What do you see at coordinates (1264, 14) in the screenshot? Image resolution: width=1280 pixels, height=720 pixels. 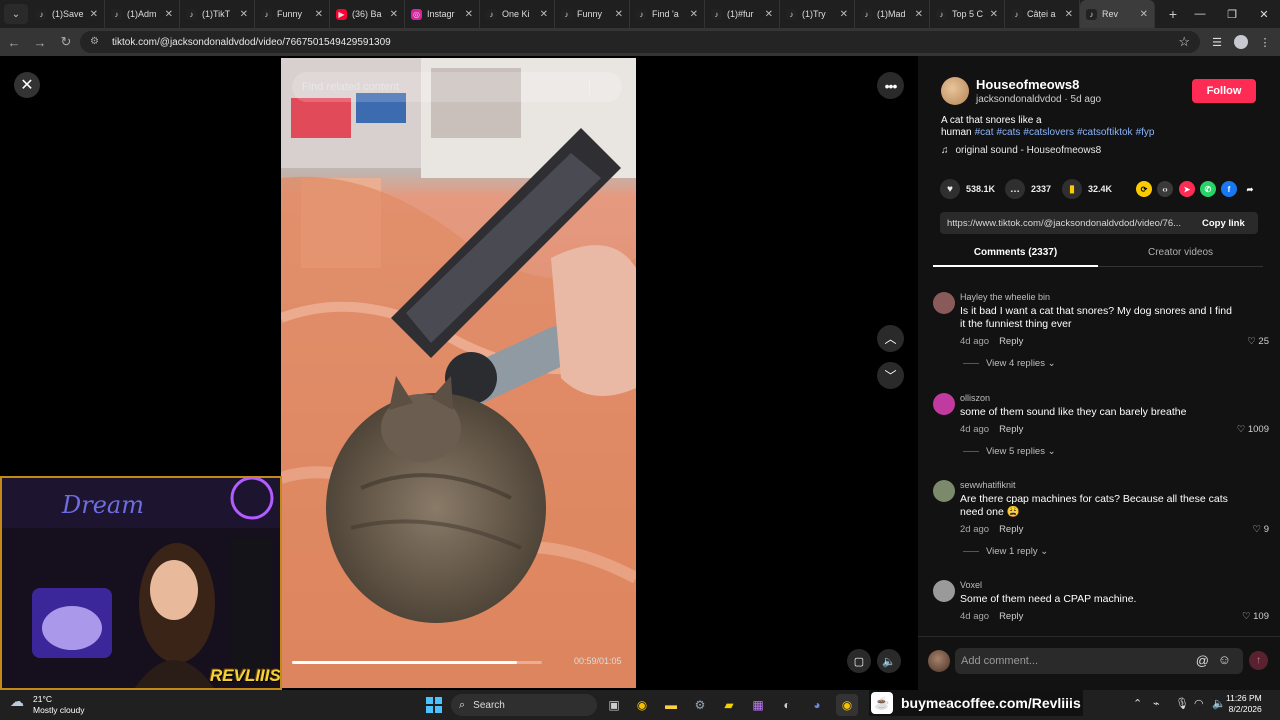 I see `close-window-icon: ✕` at bounding box center [1264, 14].